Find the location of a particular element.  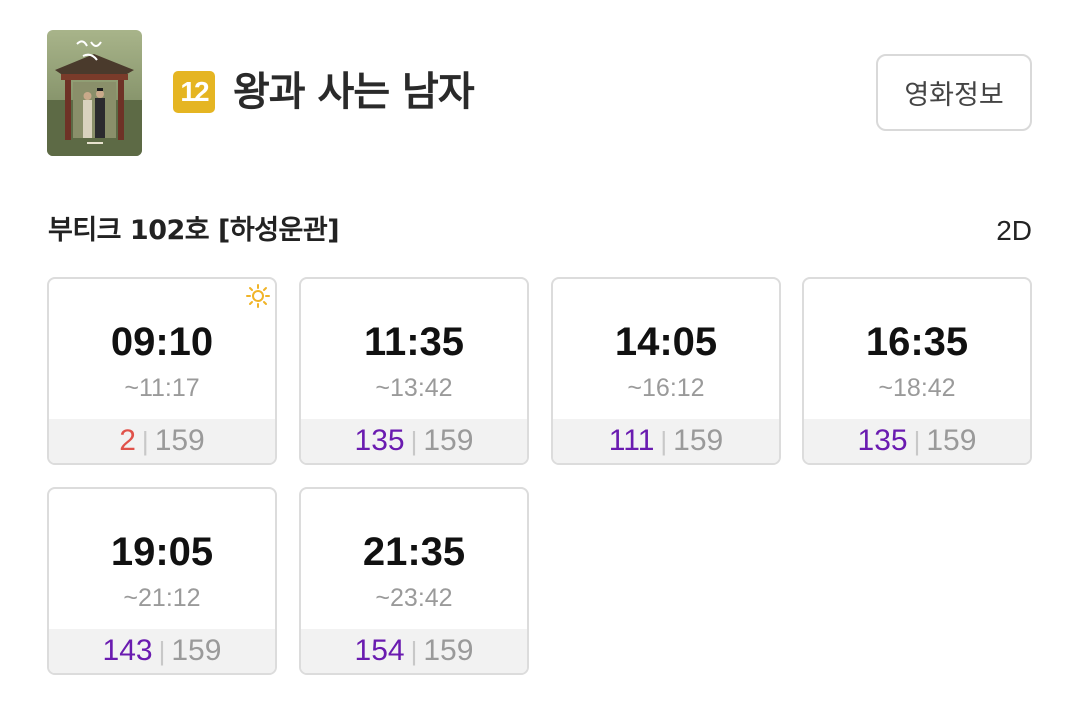

age-rating-badge: 12 is located at coordinates (194, 92).